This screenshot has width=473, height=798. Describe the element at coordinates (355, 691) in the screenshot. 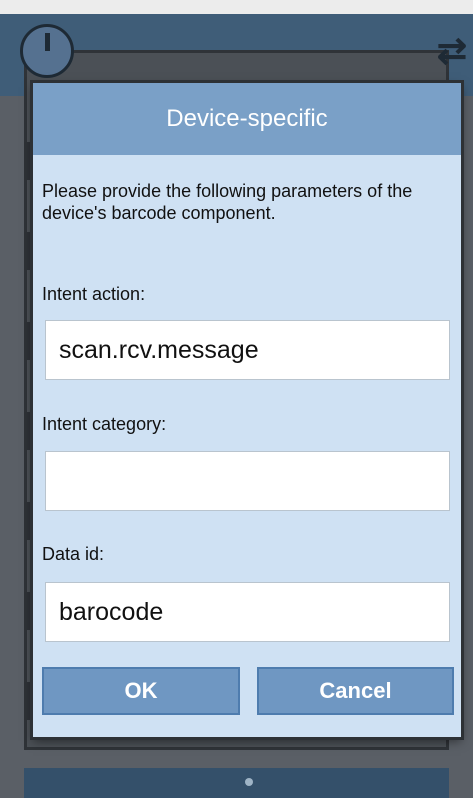

I see `cancel-button: Cancel` at that location.